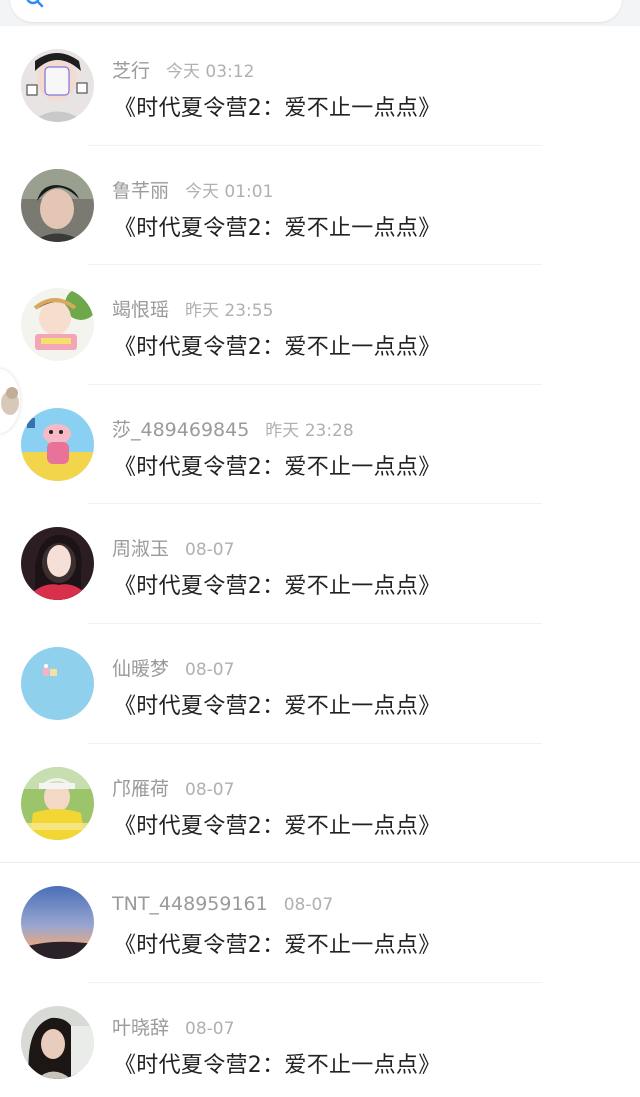 The height and width of the screenshot is (1097, 640). What do you see at coordinates (320, 684) in the screenshot?
I see `list-item: 仙暖梦 08-07 《时代夏令营2：爱不止一点点》` at bounding box center [320, 684].